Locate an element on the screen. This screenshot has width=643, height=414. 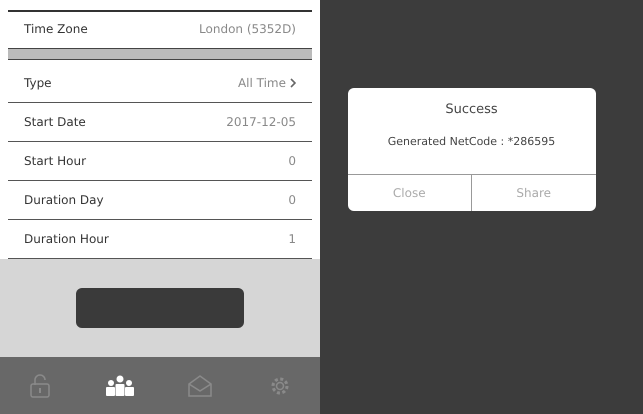
row-label: Start Hour is located at coordinates (55, 161).